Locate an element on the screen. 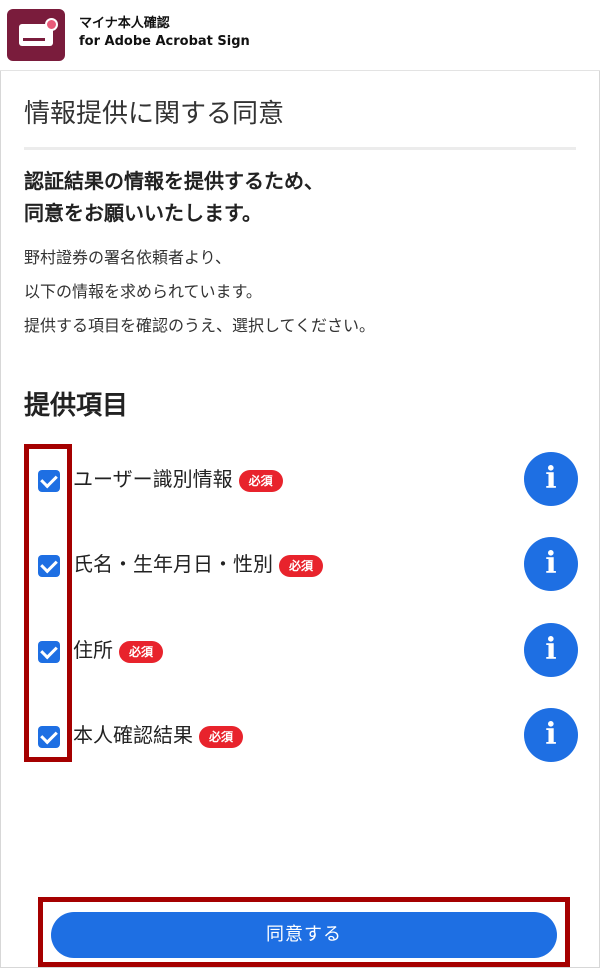 The image size is (600, 968). list-item-address: 住所 必須 i is located at coordinates (300, 657).